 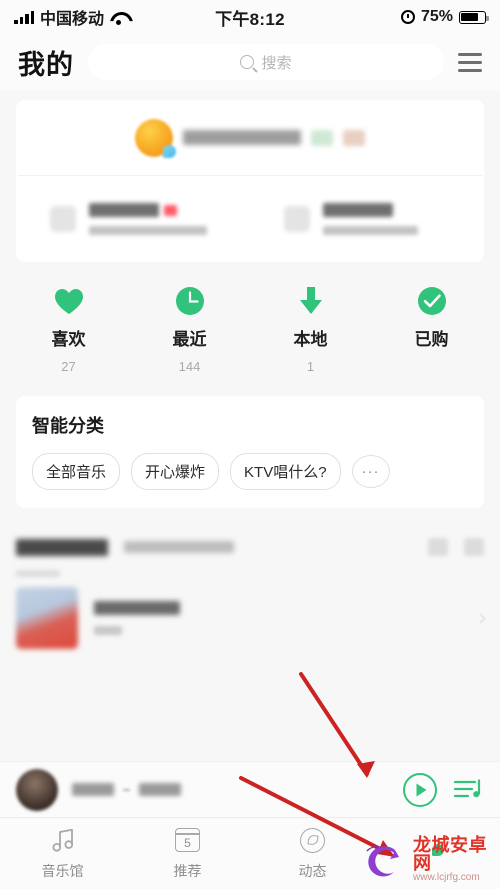 I want to click on status-bar: 中国移动 下午8:12 75%, so click(x=250, y=17).